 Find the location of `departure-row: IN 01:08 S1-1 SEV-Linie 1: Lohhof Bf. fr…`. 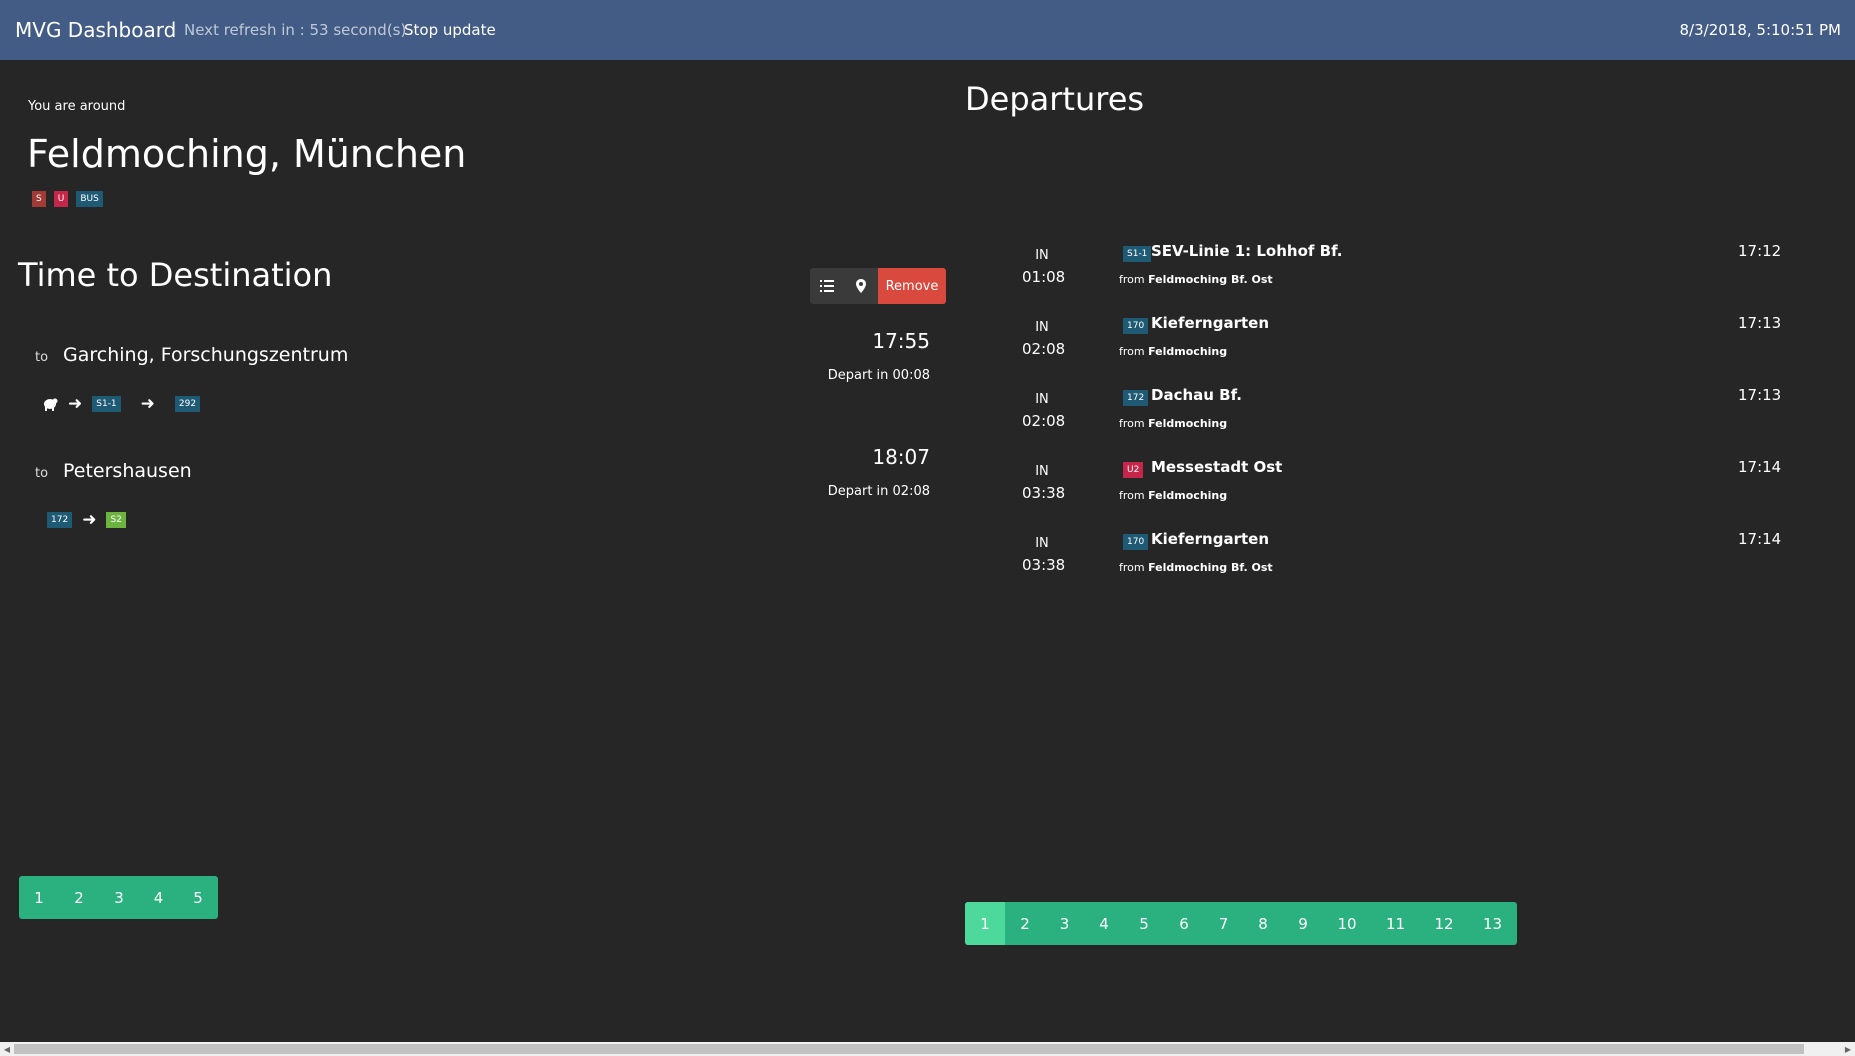

departure-row: IN 01:08 S1-1 SEV-Linie 1: Lohhof Bf. fr… is located at coordinates (1400, 276).